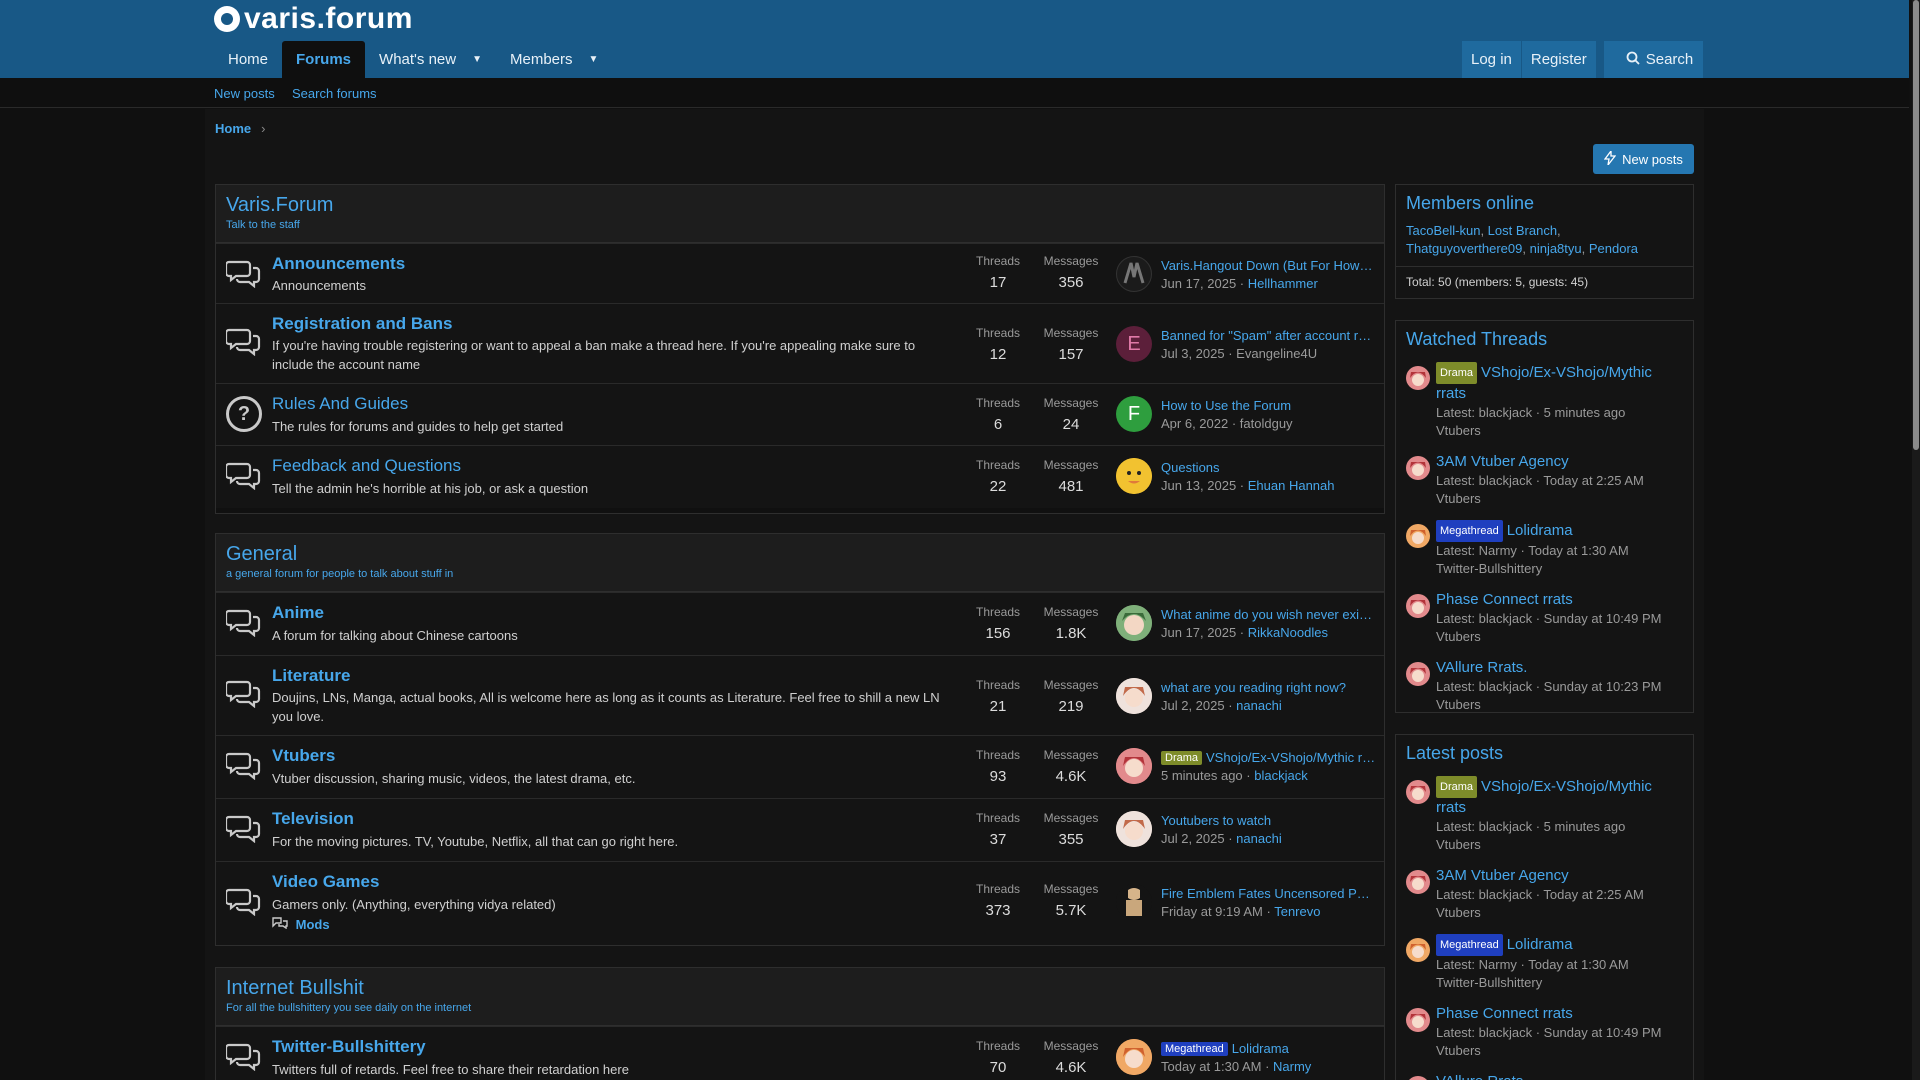 This screenshot has width=1920, height=1080. What do you see at coordinates (301, 924) in the screenshot?
I see `subforum-link: Mods` at bounding box center [301, 924].